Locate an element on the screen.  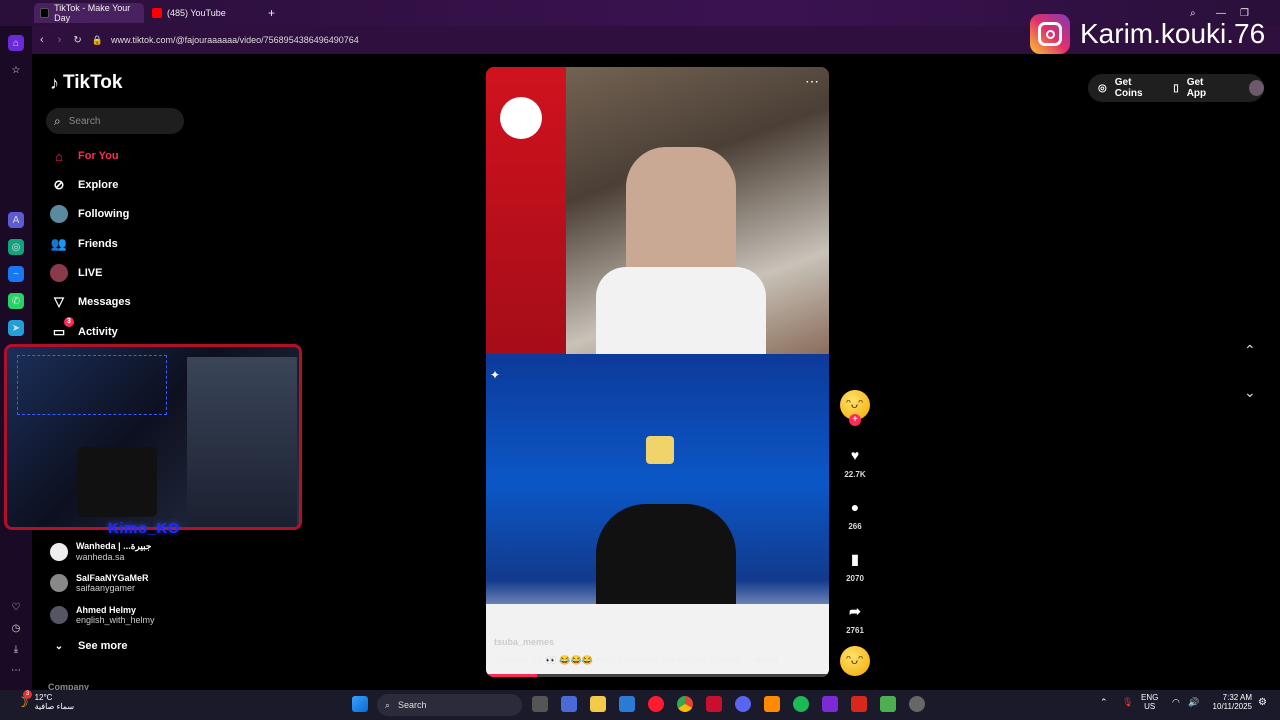
opera-gx-icon is located at coordinates (656, 704).